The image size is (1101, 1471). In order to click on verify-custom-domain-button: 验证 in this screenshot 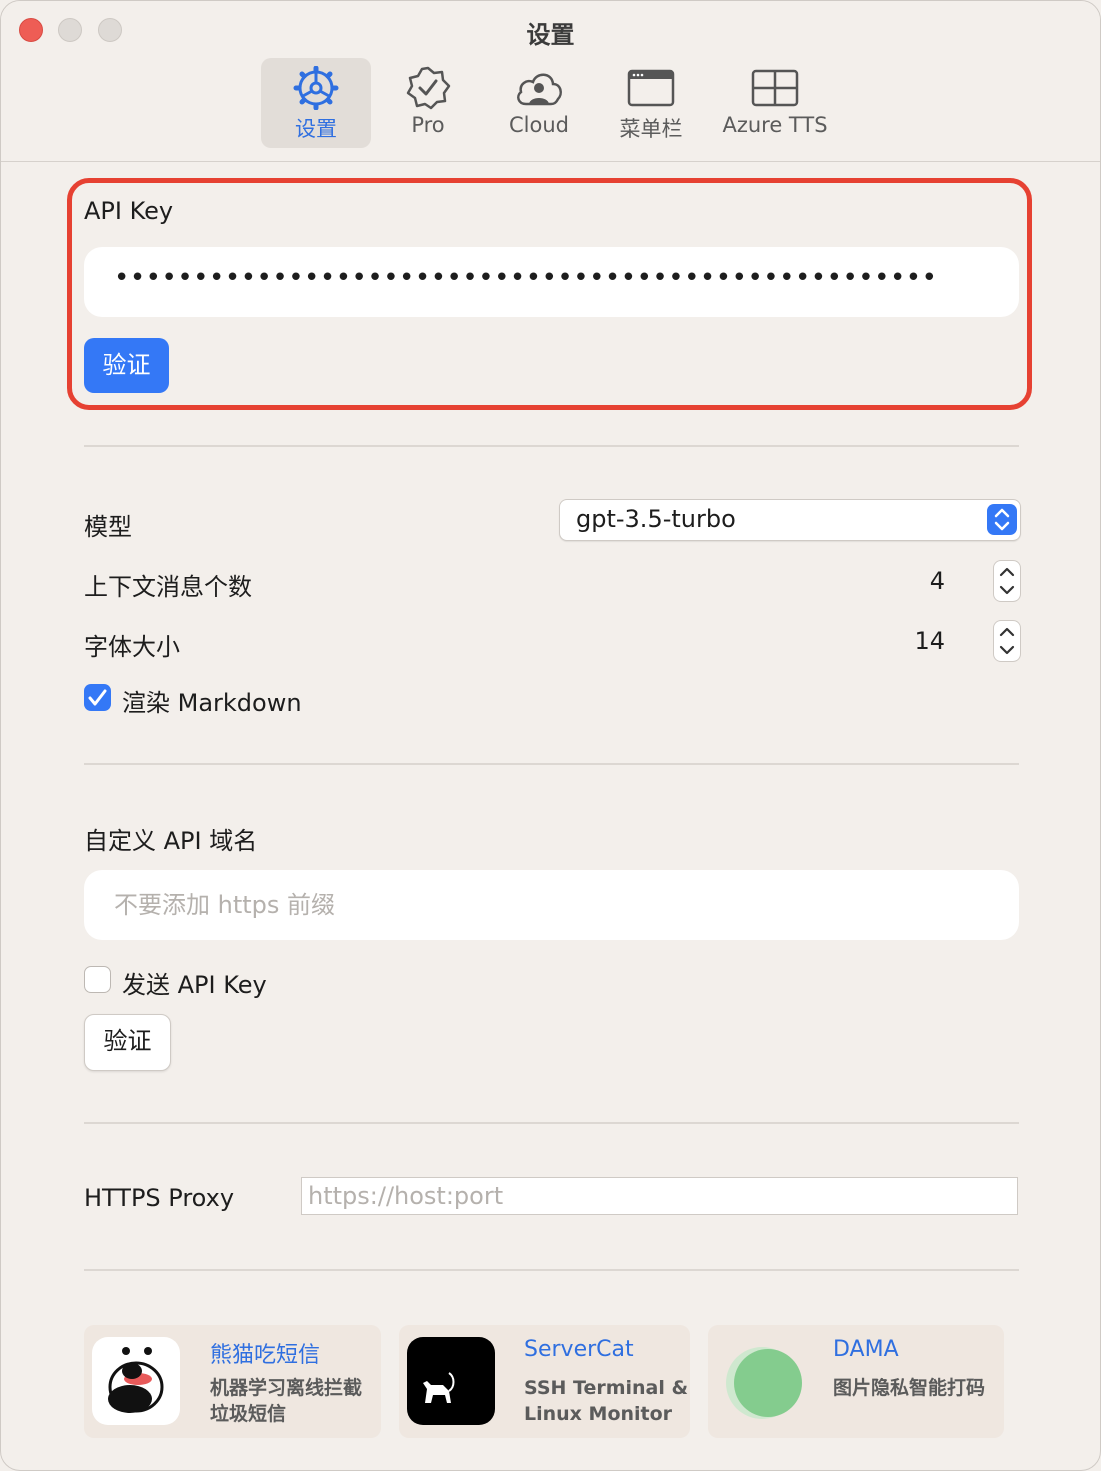, I will do `click(127, 1042)`.